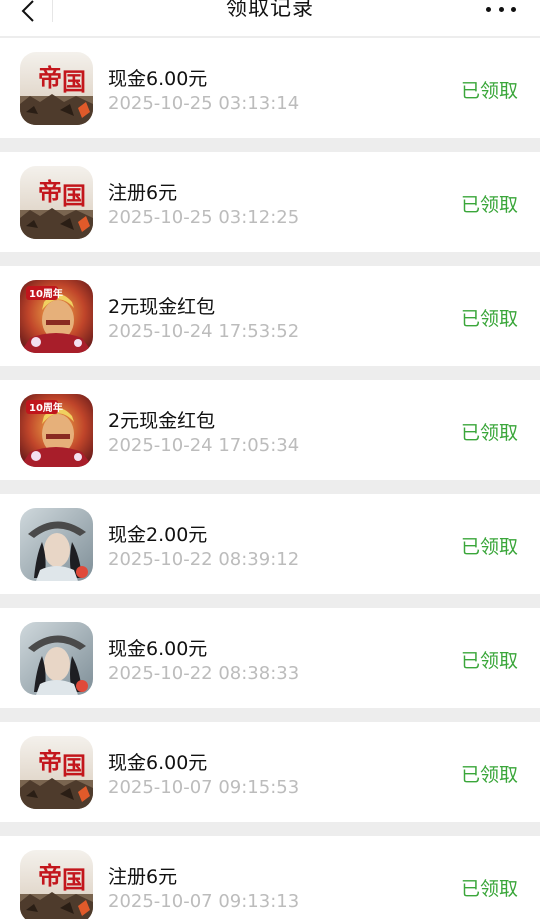 The height and width of the screenshot is (919, 540). Describe the element at coordinates (204, 673) in the screenshot. I see `claim-timestamp: 2025-10-22 08:38:33` at that location.